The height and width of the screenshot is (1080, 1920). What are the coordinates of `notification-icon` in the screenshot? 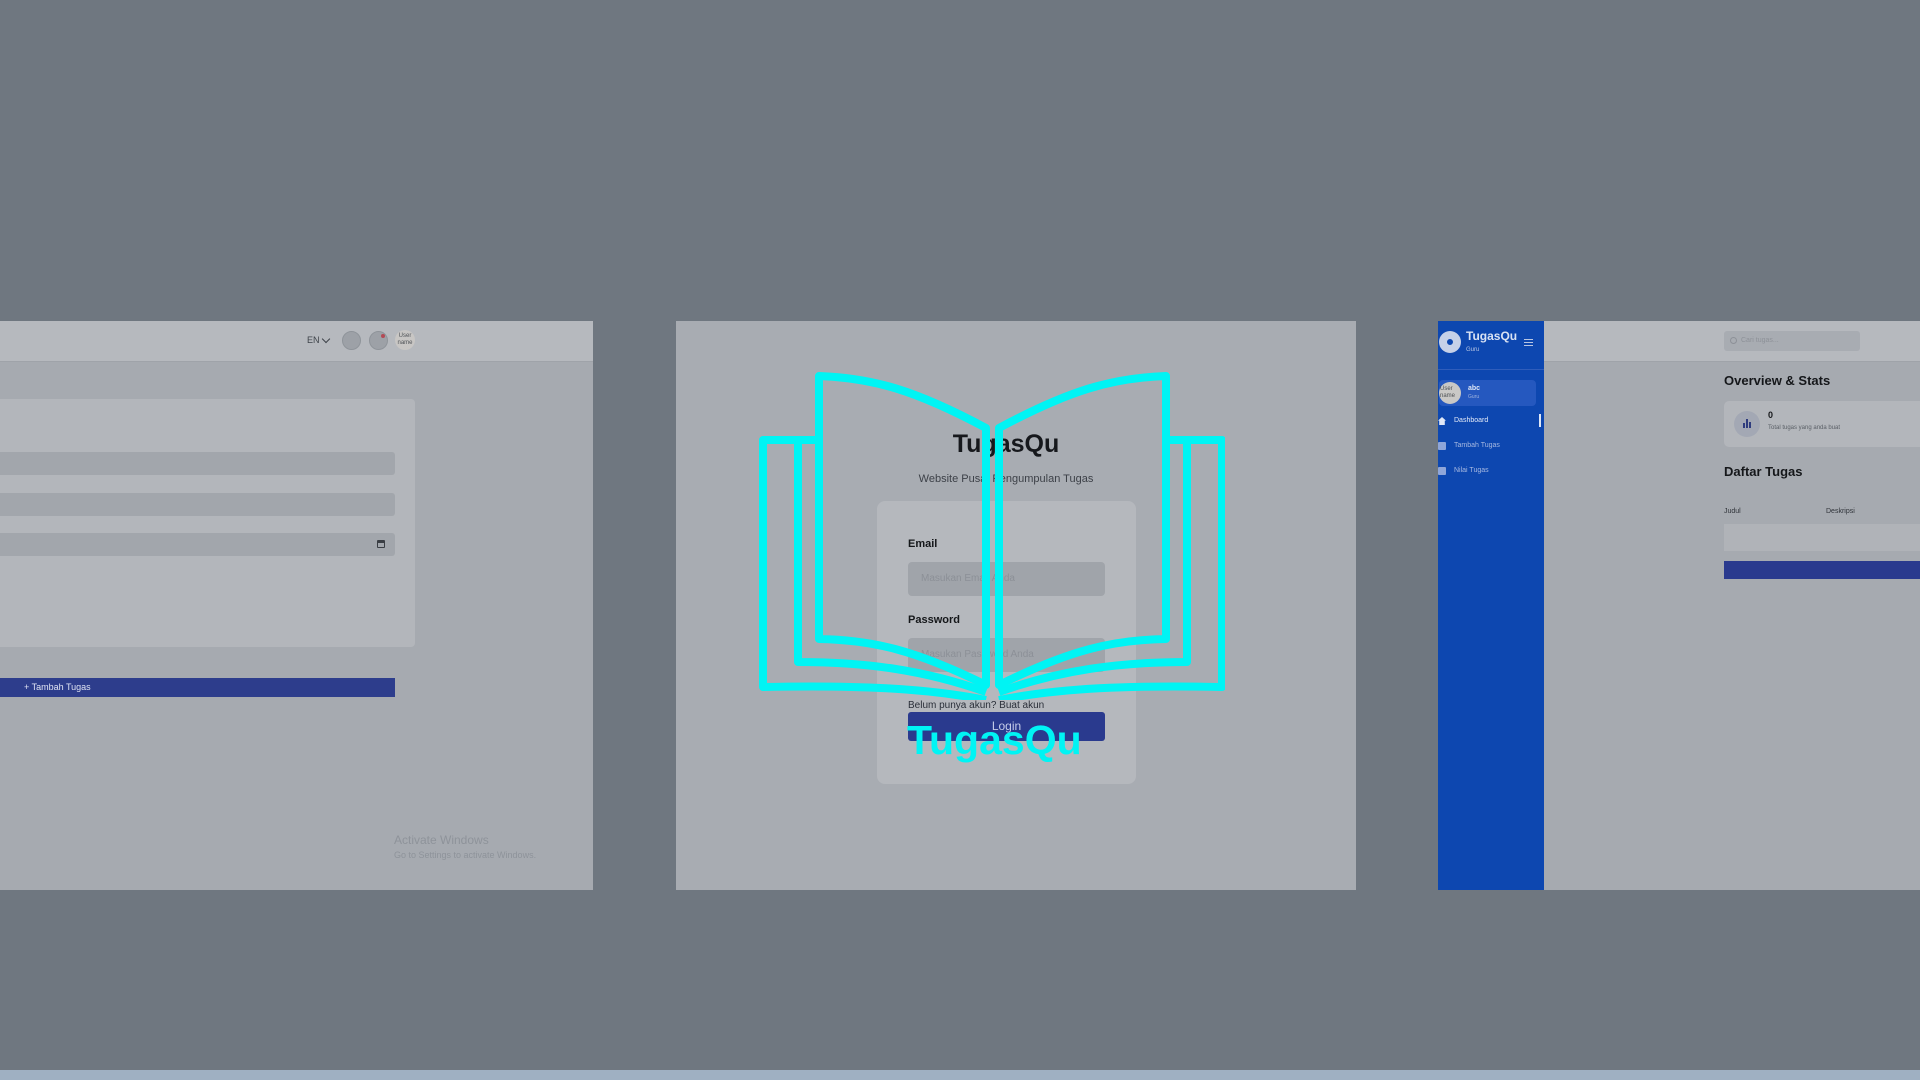 It's located at (378, 340).